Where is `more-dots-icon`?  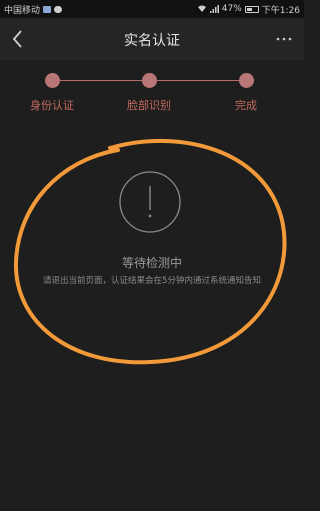 more-dots-icon is located at coordinates (284, 39).